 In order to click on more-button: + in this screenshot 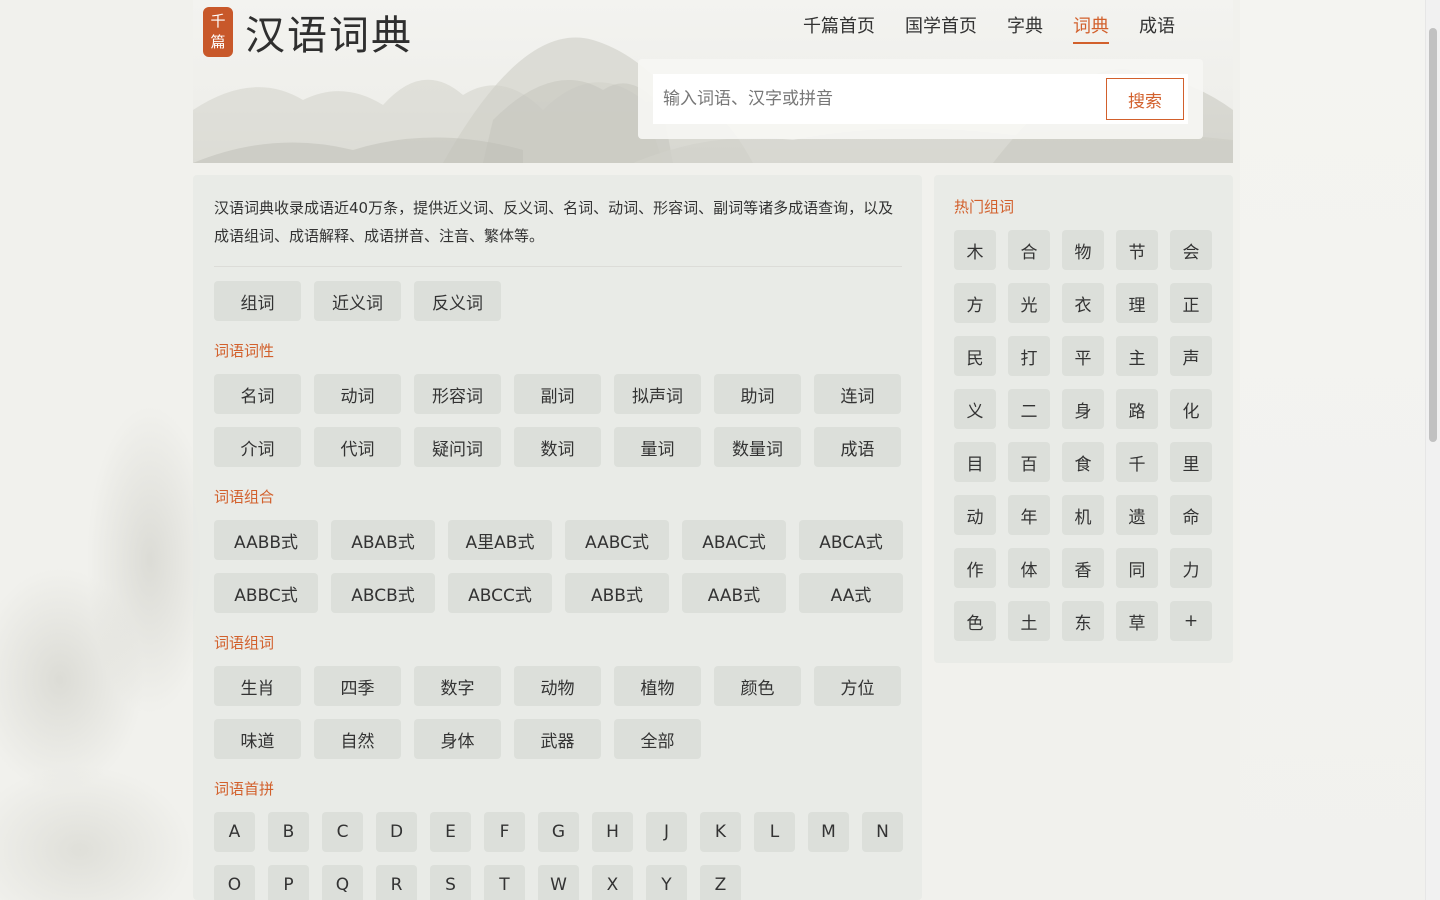, I will do `click(1191, 621)`.